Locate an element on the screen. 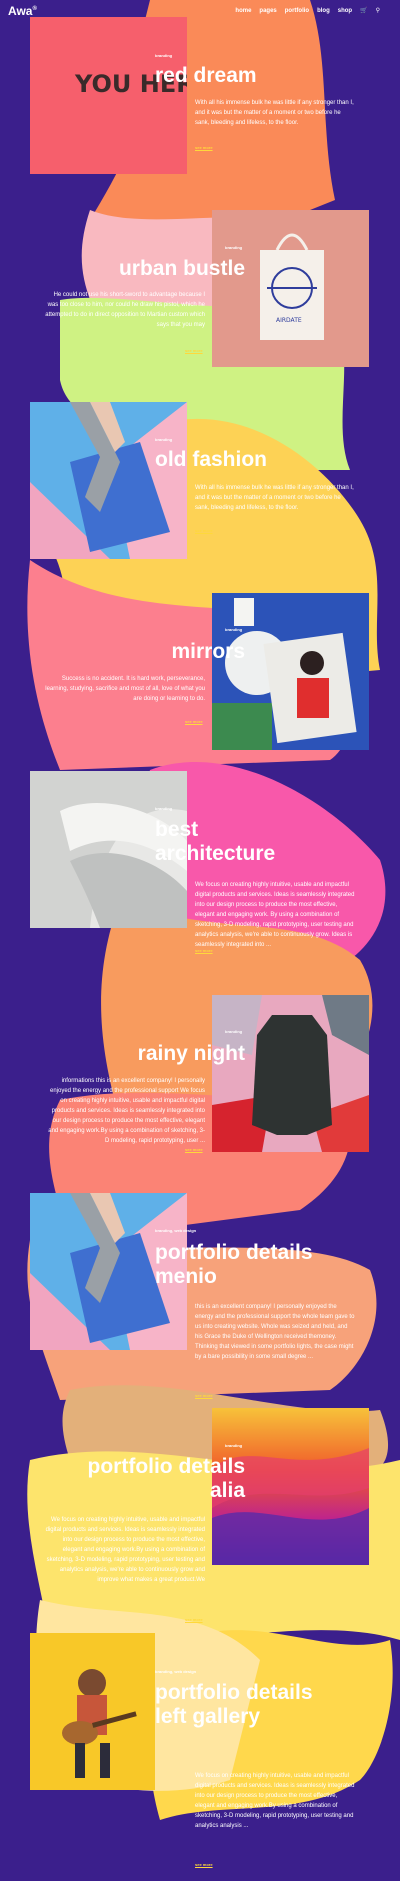 This screenshot has width=400, height=1881. handwriting-image: YOU HERE is located at coordinates (108, 95).